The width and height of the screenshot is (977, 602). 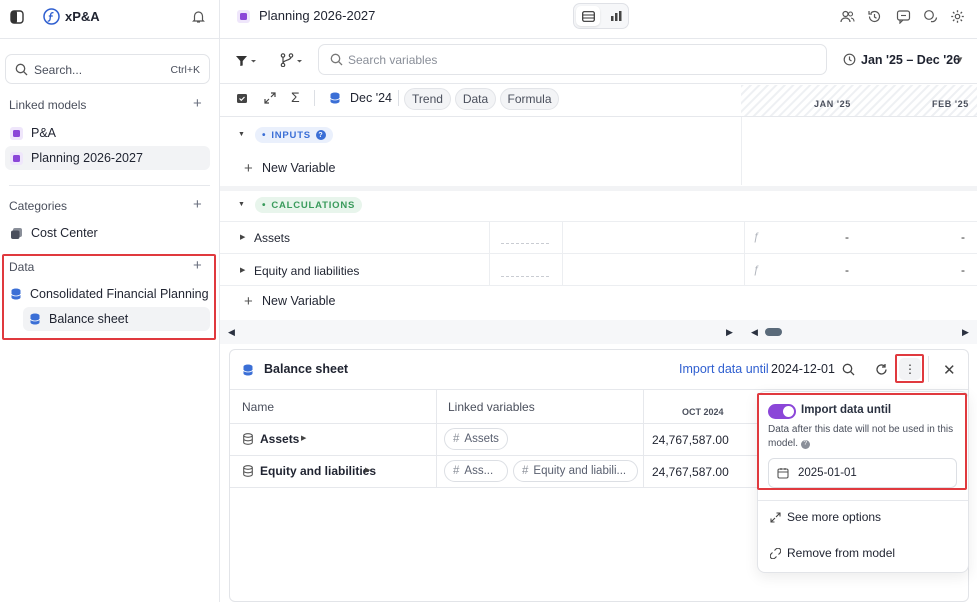 What do you see at coordinates (197, 265) in the screenshot?
I see `add-data-icon: +` at bounding box center [197, 265].